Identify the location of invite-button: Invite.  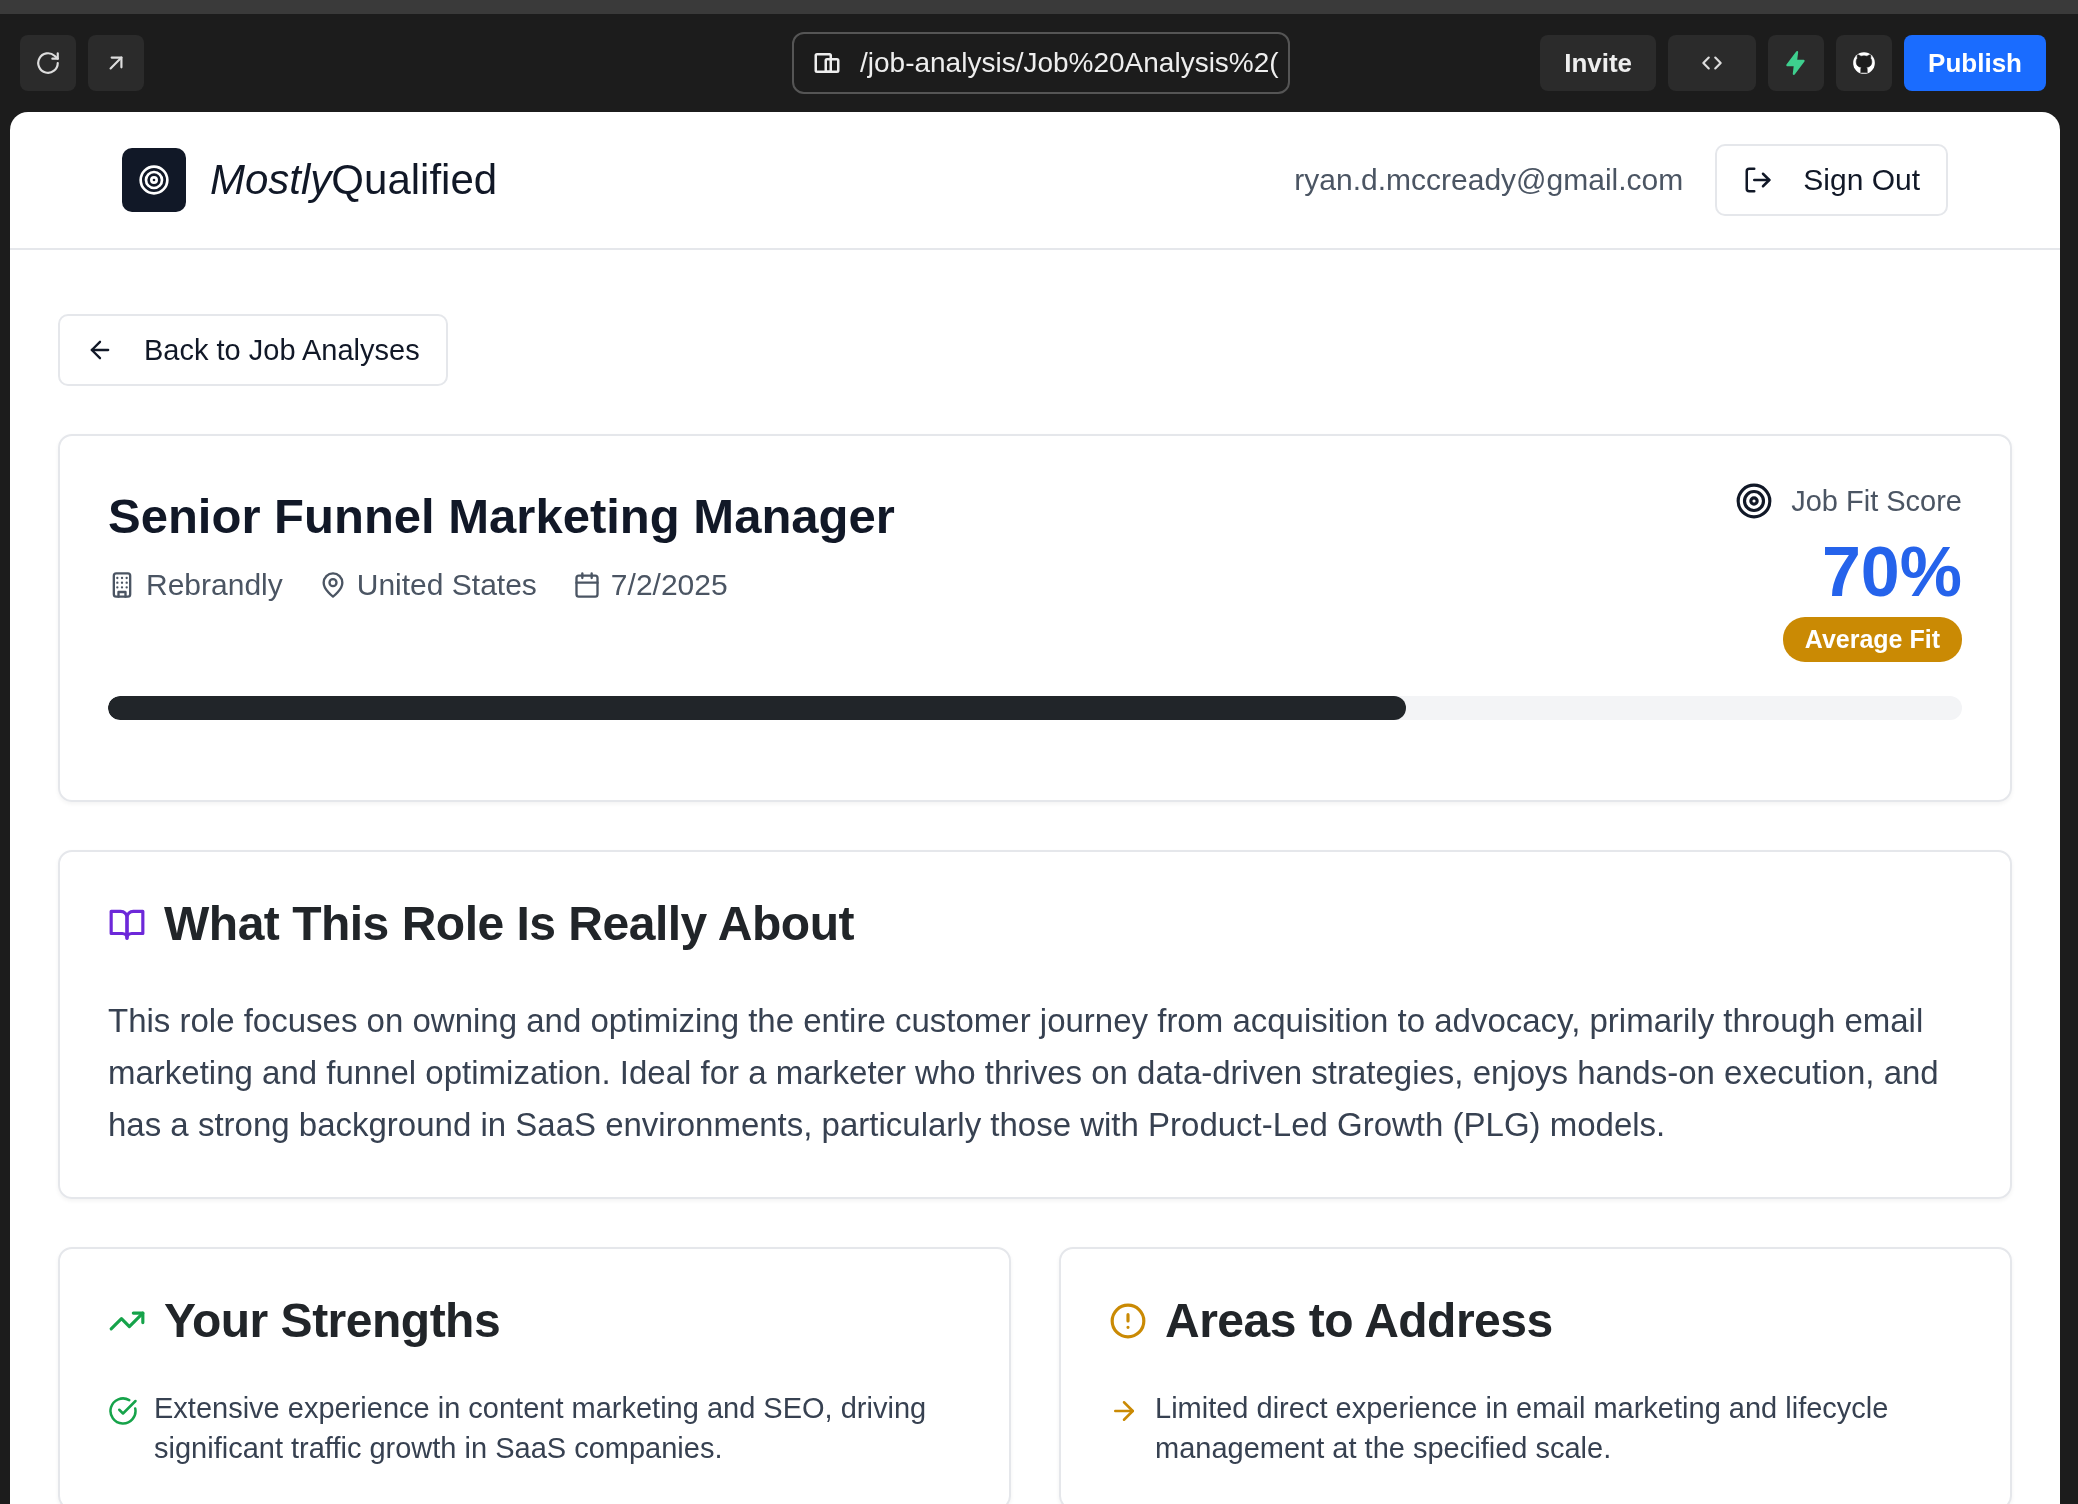
(1598, 63).